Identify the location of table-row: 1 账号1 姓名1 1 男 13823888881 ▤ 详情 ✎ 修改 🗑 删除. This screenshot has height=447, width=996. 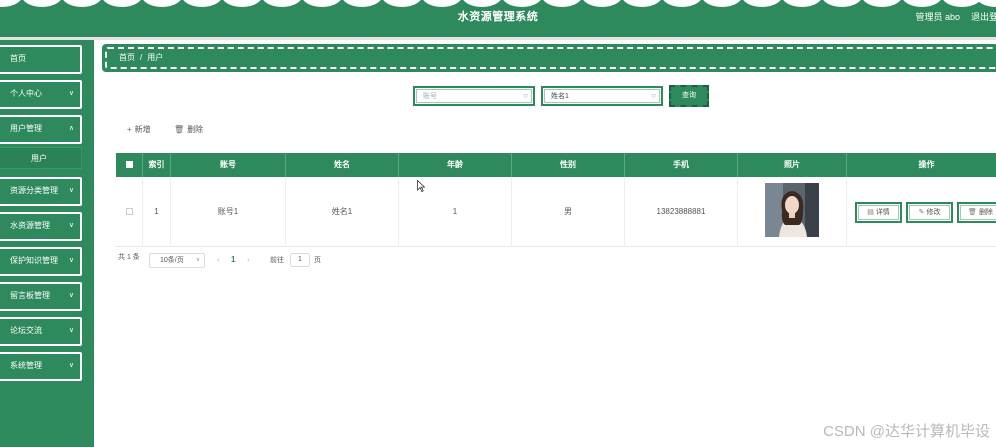
(556, 212).